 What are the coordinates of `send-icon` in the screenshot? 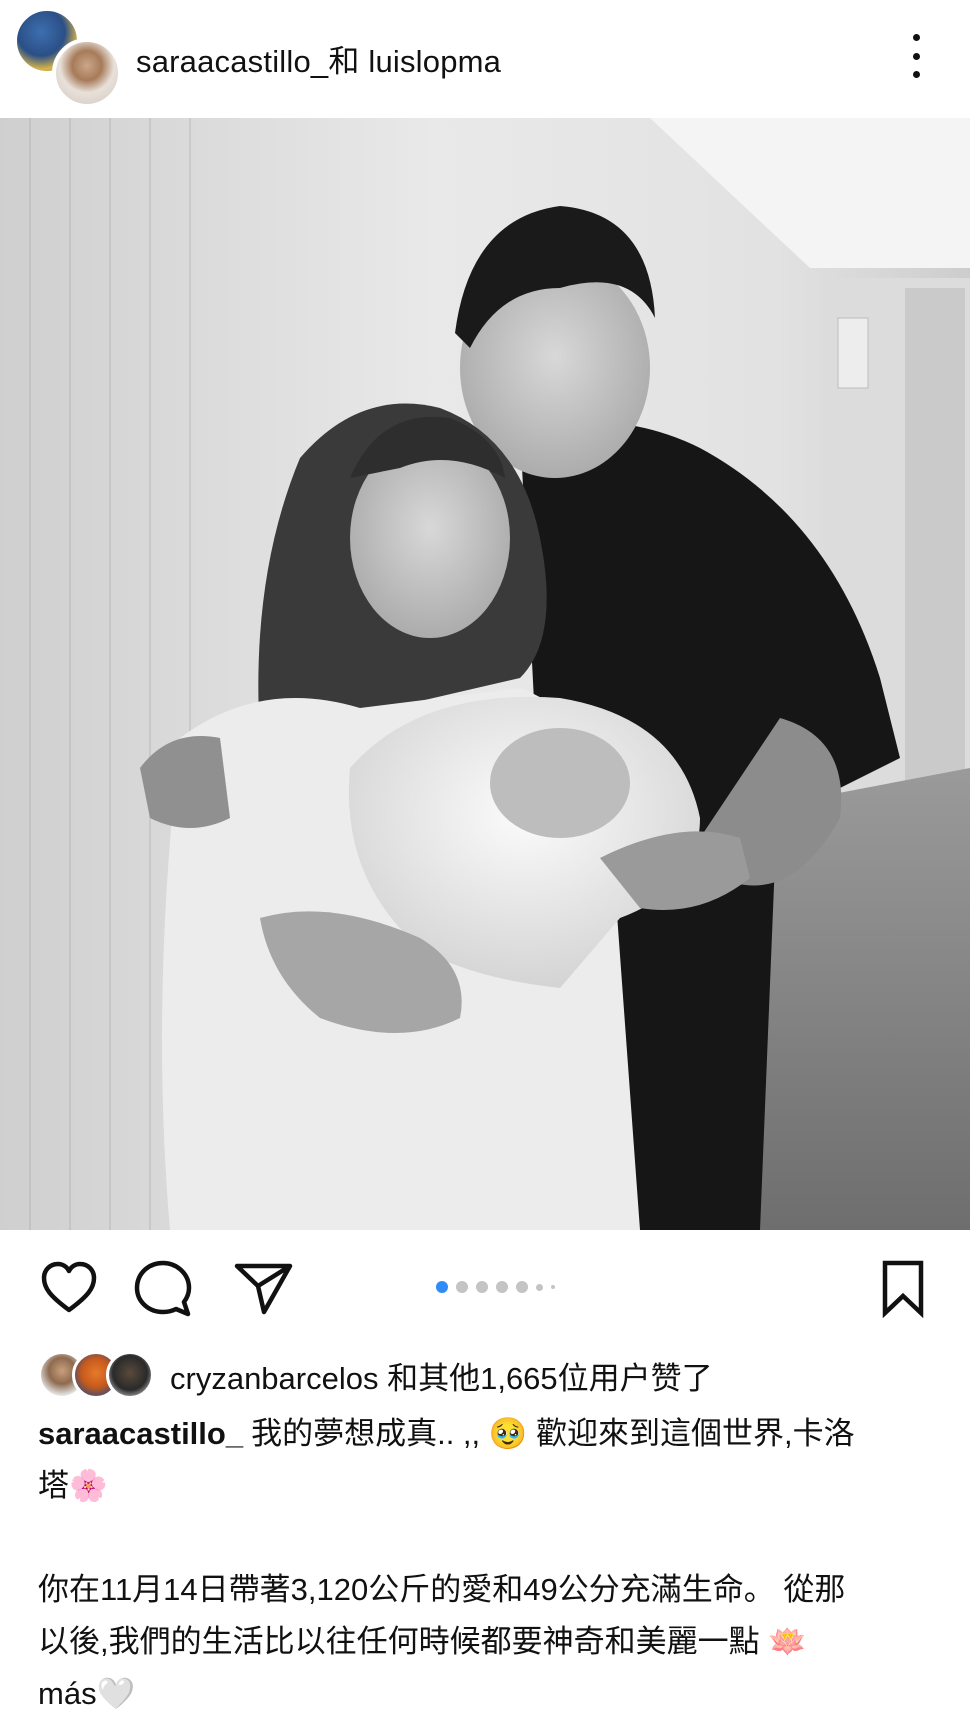 It's located at (263, 1288).